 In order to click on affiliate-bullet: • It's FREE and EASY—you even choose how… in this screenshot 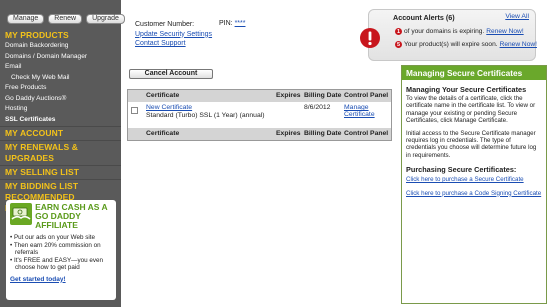, I will do `click(57, 264)`.